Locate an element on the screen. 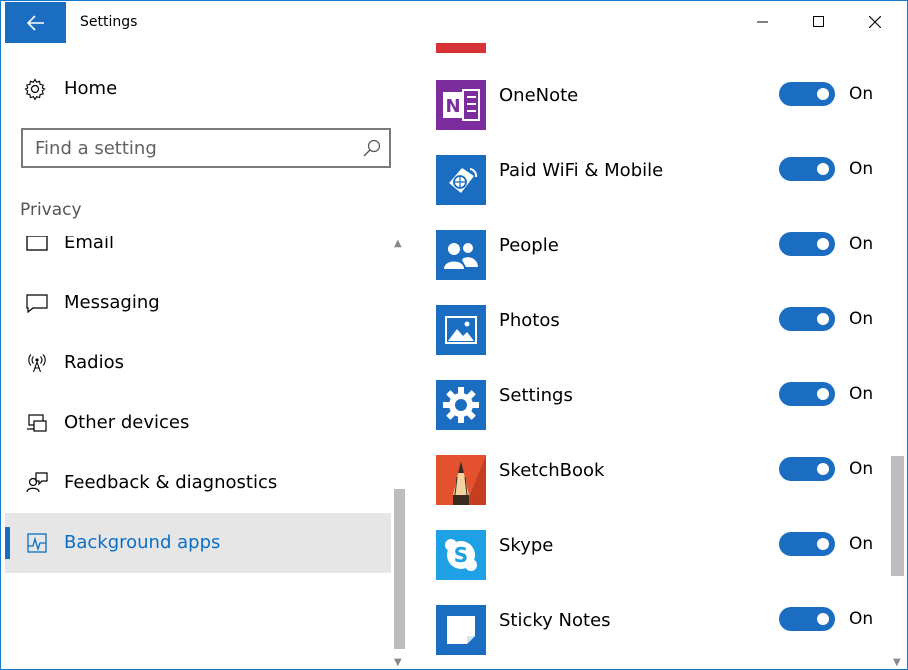 The width and height of the screenshot is (908, 670). skype-toggle is located at coordinates (807, 544).